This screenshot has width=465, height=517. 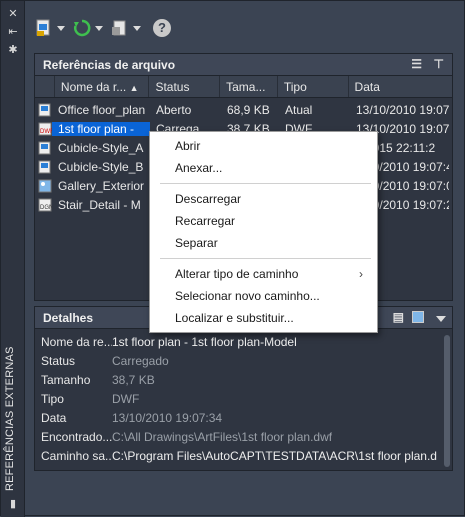 I want to click on file-references-title: Referências de arquivo, so click(x=109, y=64).